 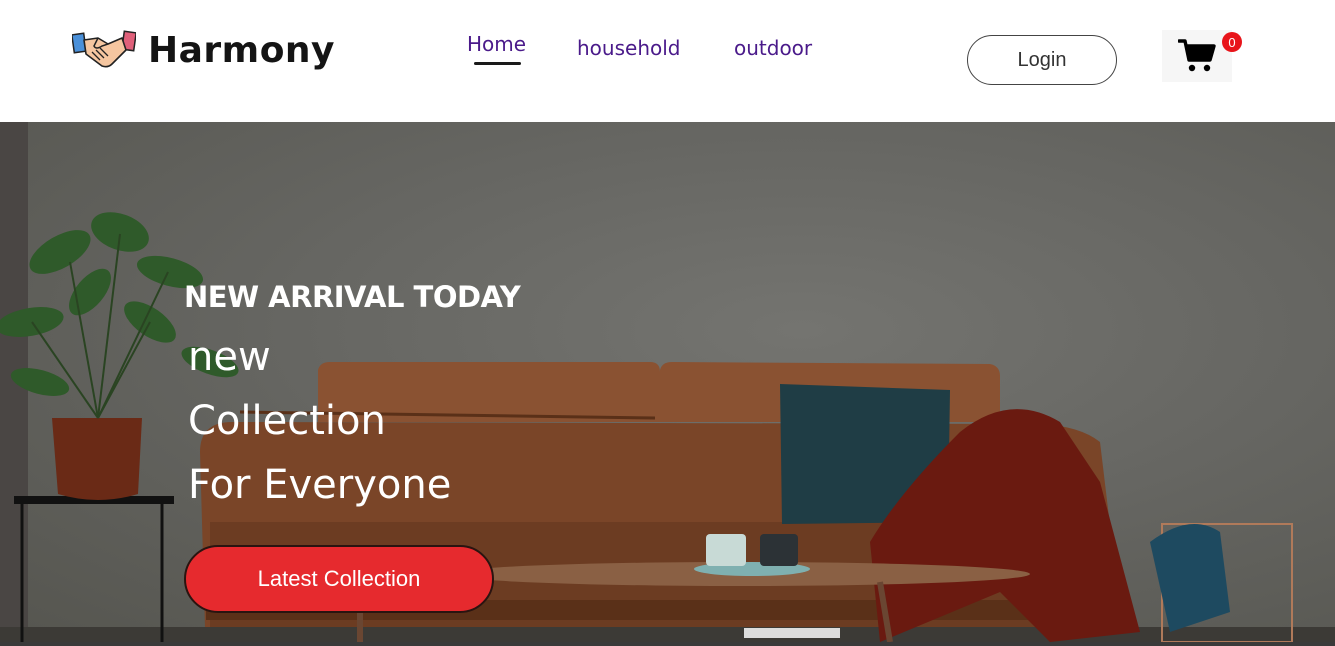 What do you see at coordinates (773, 48) in the screenshot?
I see `nav-outdoor-link: outdoor` at bounding box center [773, 48].